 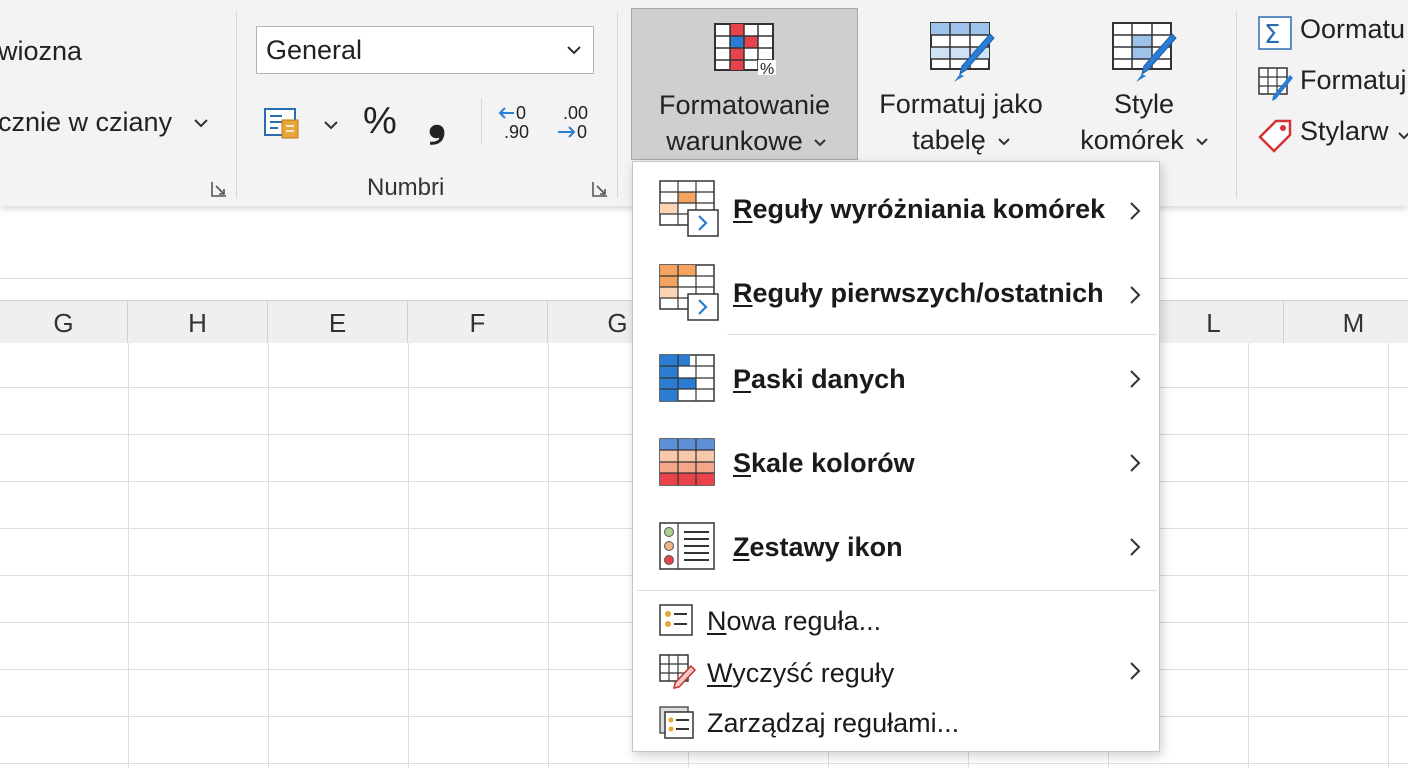 What do you see at coordinates (689, 208) in the screenshot?
I see `highlight-rules-icon` at bounding box center [689, 208].